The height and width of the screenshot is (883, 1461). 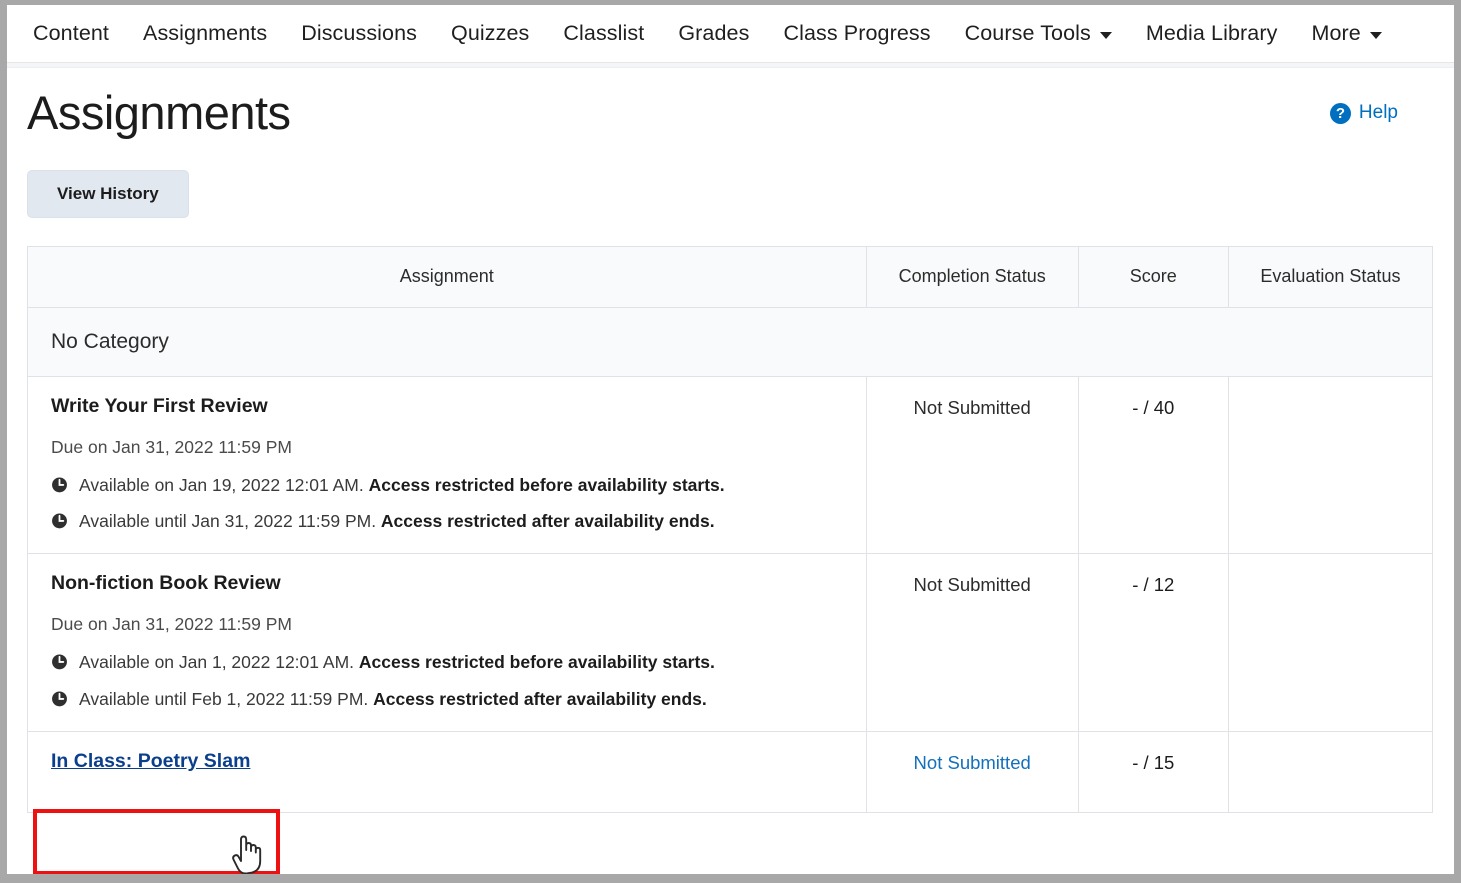 I want to click on availability-date: Available until Jan 31, 2022 11:59 PM., so click(x=230, y=521).